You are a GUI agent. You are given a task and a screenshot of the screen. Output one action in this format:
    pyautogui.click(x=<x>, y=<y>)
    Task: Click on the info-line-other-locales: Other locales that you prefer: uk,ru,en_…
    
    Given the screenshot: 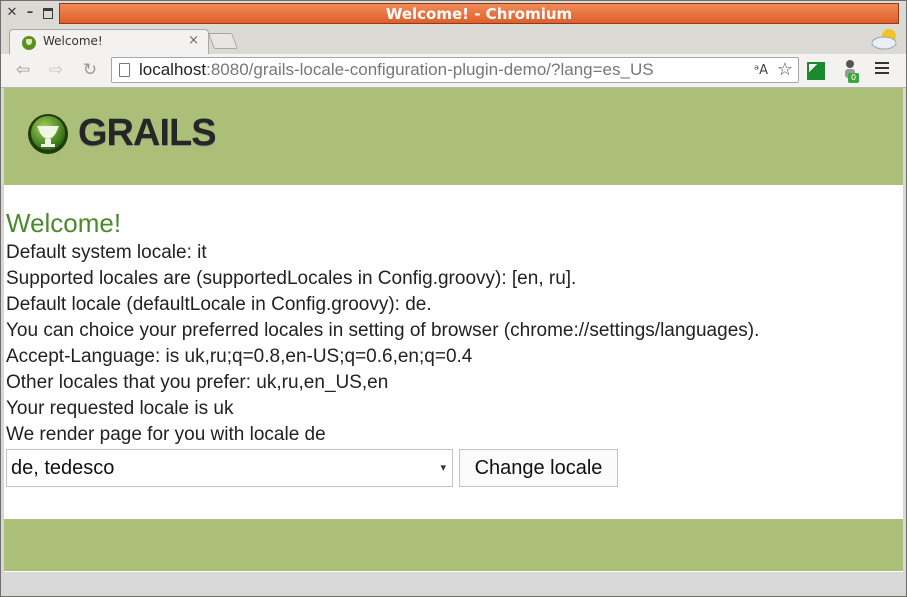 What is the action you would take?
    pyautogui.click(x=197, y=382)
    